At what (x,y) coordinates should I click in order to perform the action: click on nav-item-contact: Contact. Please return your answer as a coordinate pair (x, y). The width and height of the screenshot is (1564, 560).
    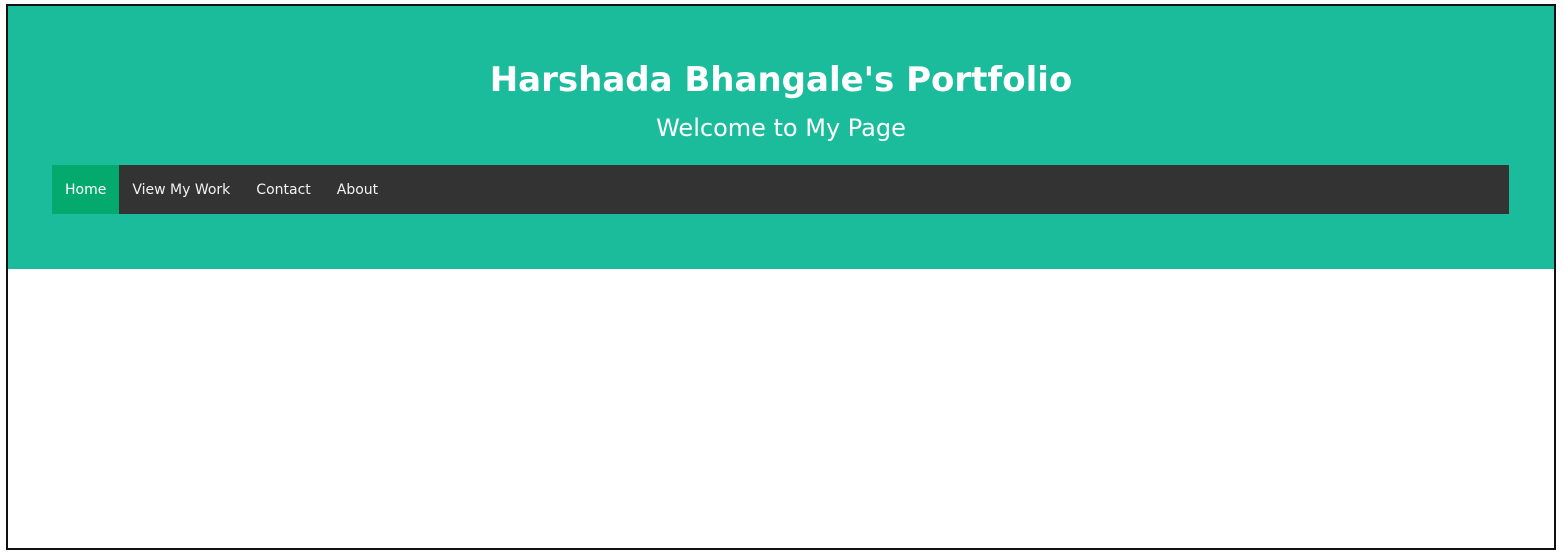
    Looking at the image, I should click on (283, 189).